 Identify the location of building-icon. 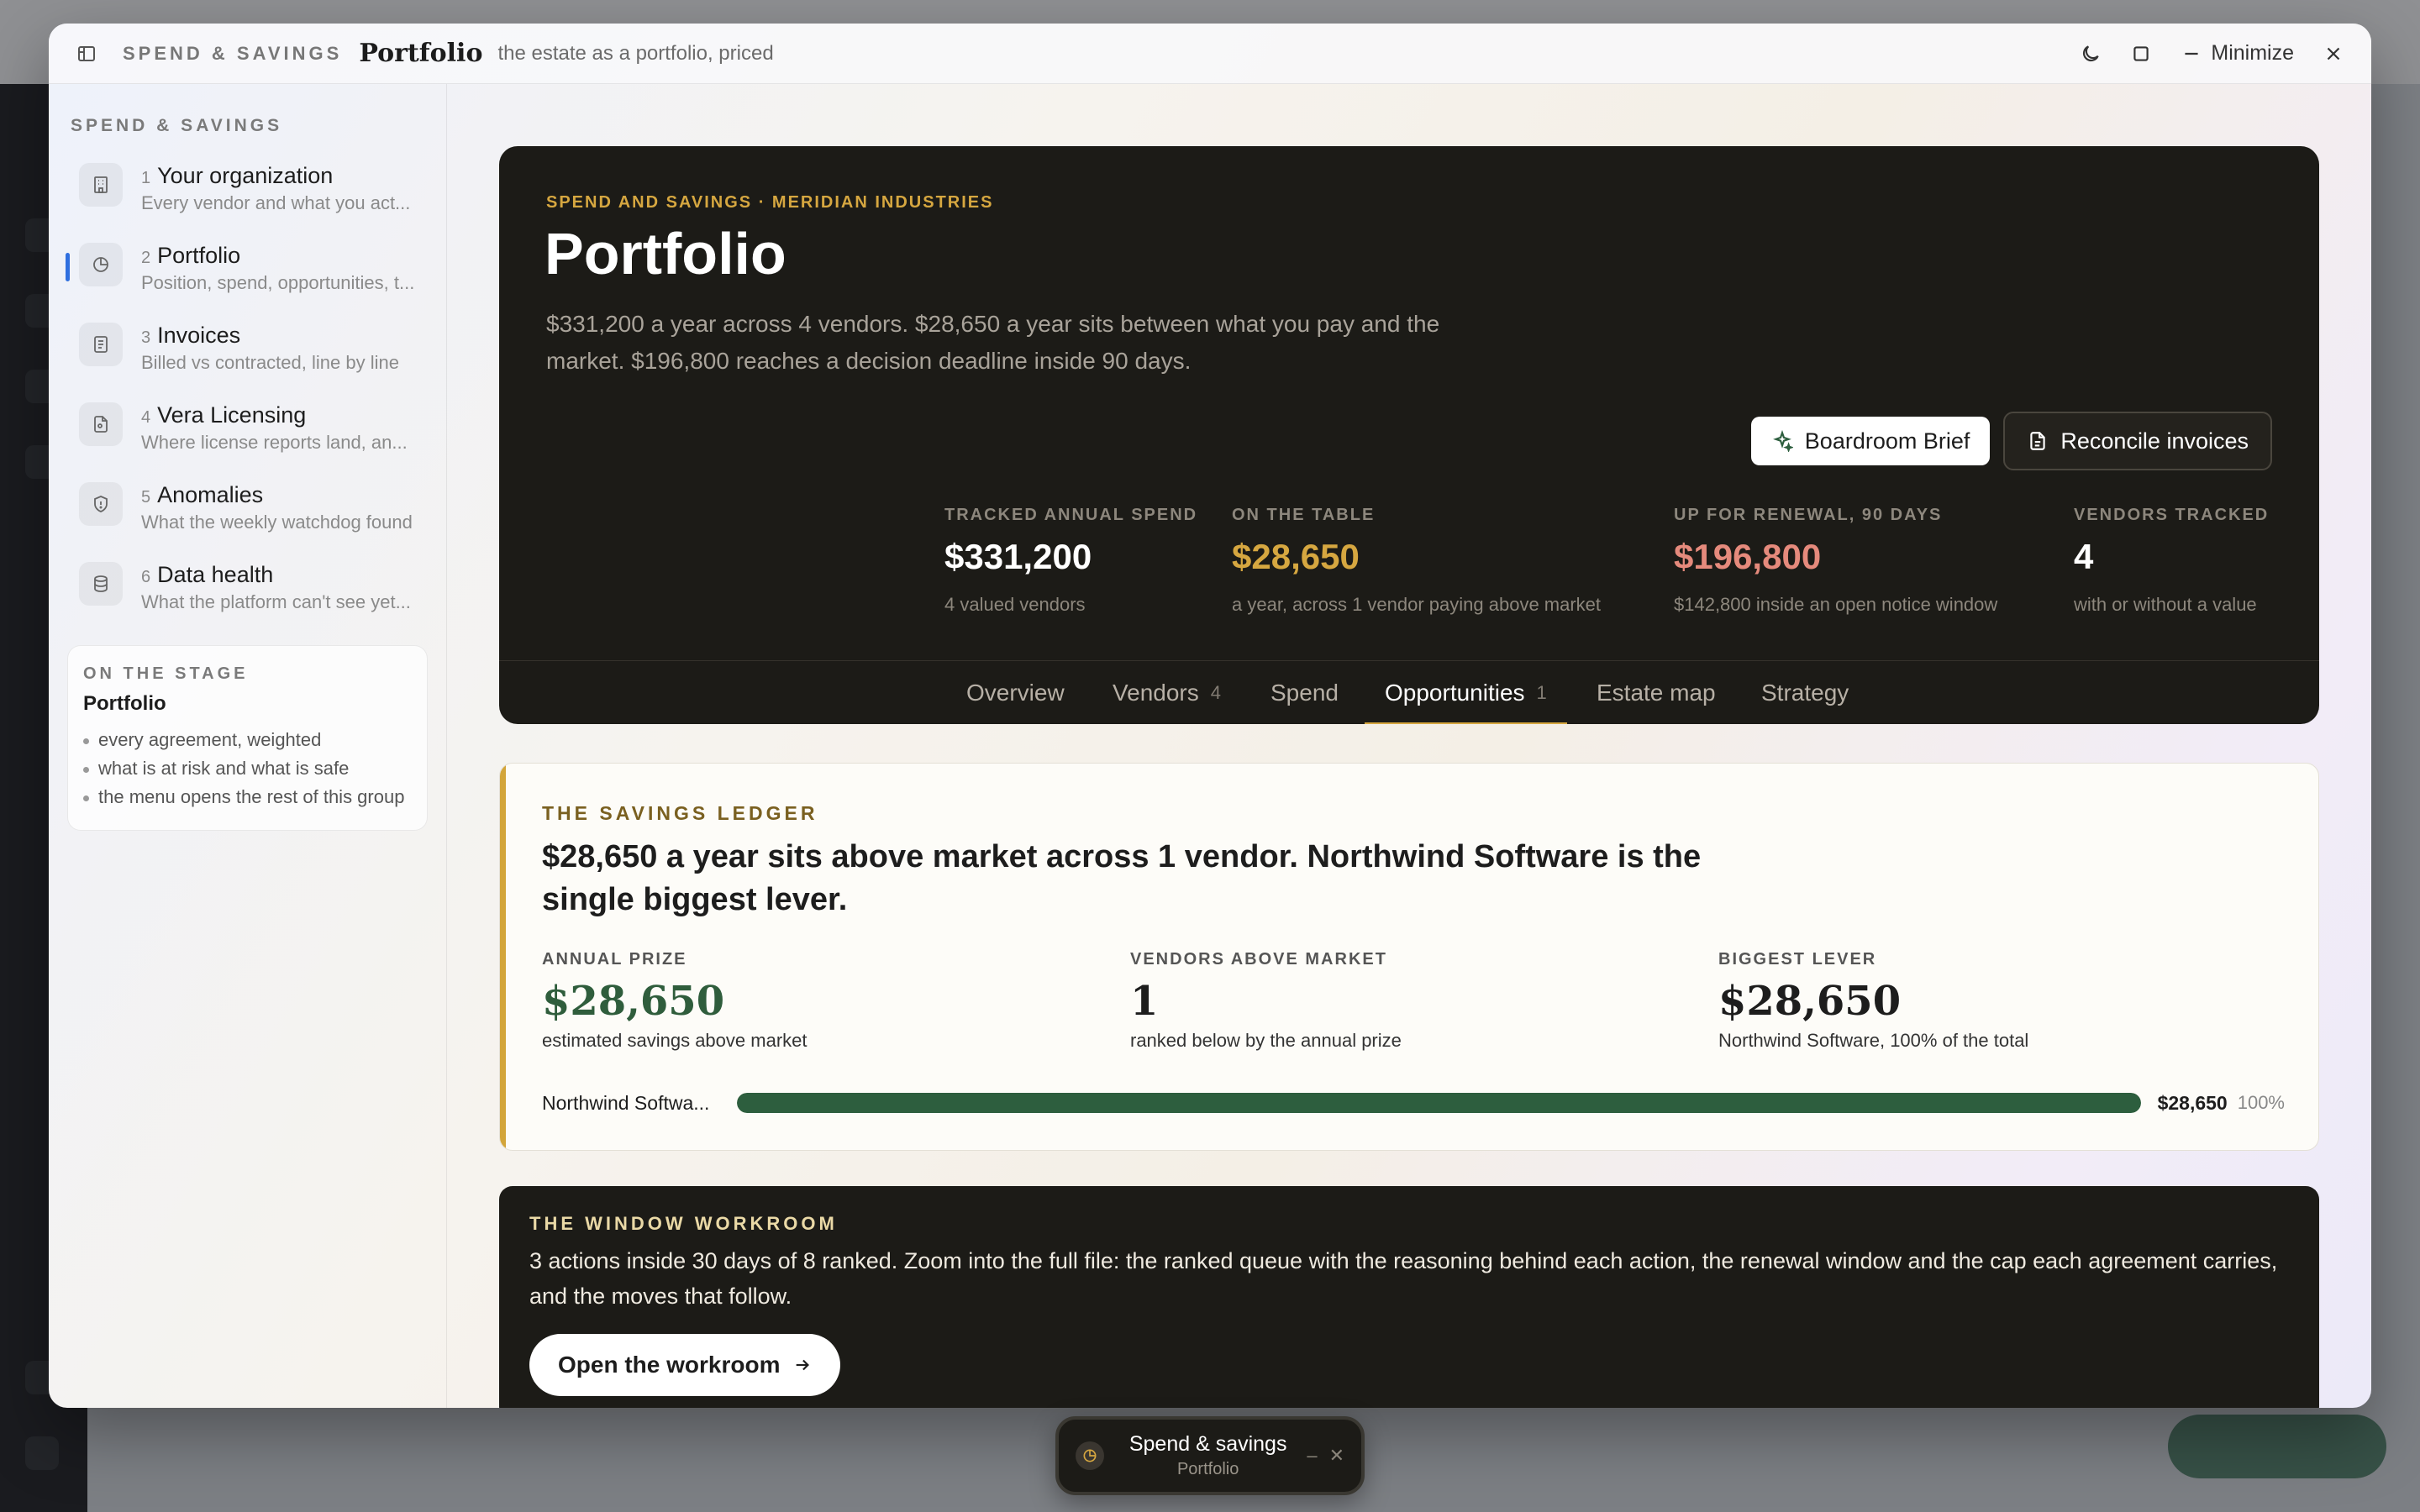
(101, 185).